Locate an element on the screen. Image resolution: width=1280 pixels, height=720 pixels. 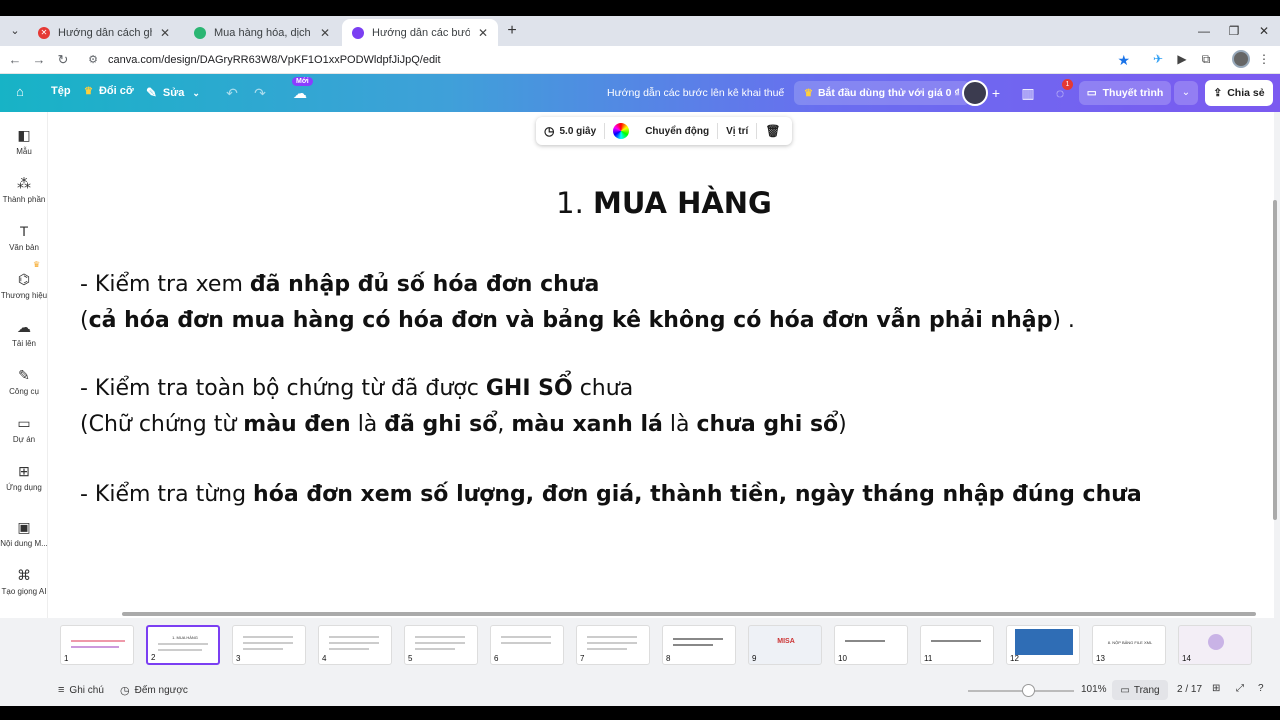
crown-icon: ♛ is located at coordinates (37, 264).